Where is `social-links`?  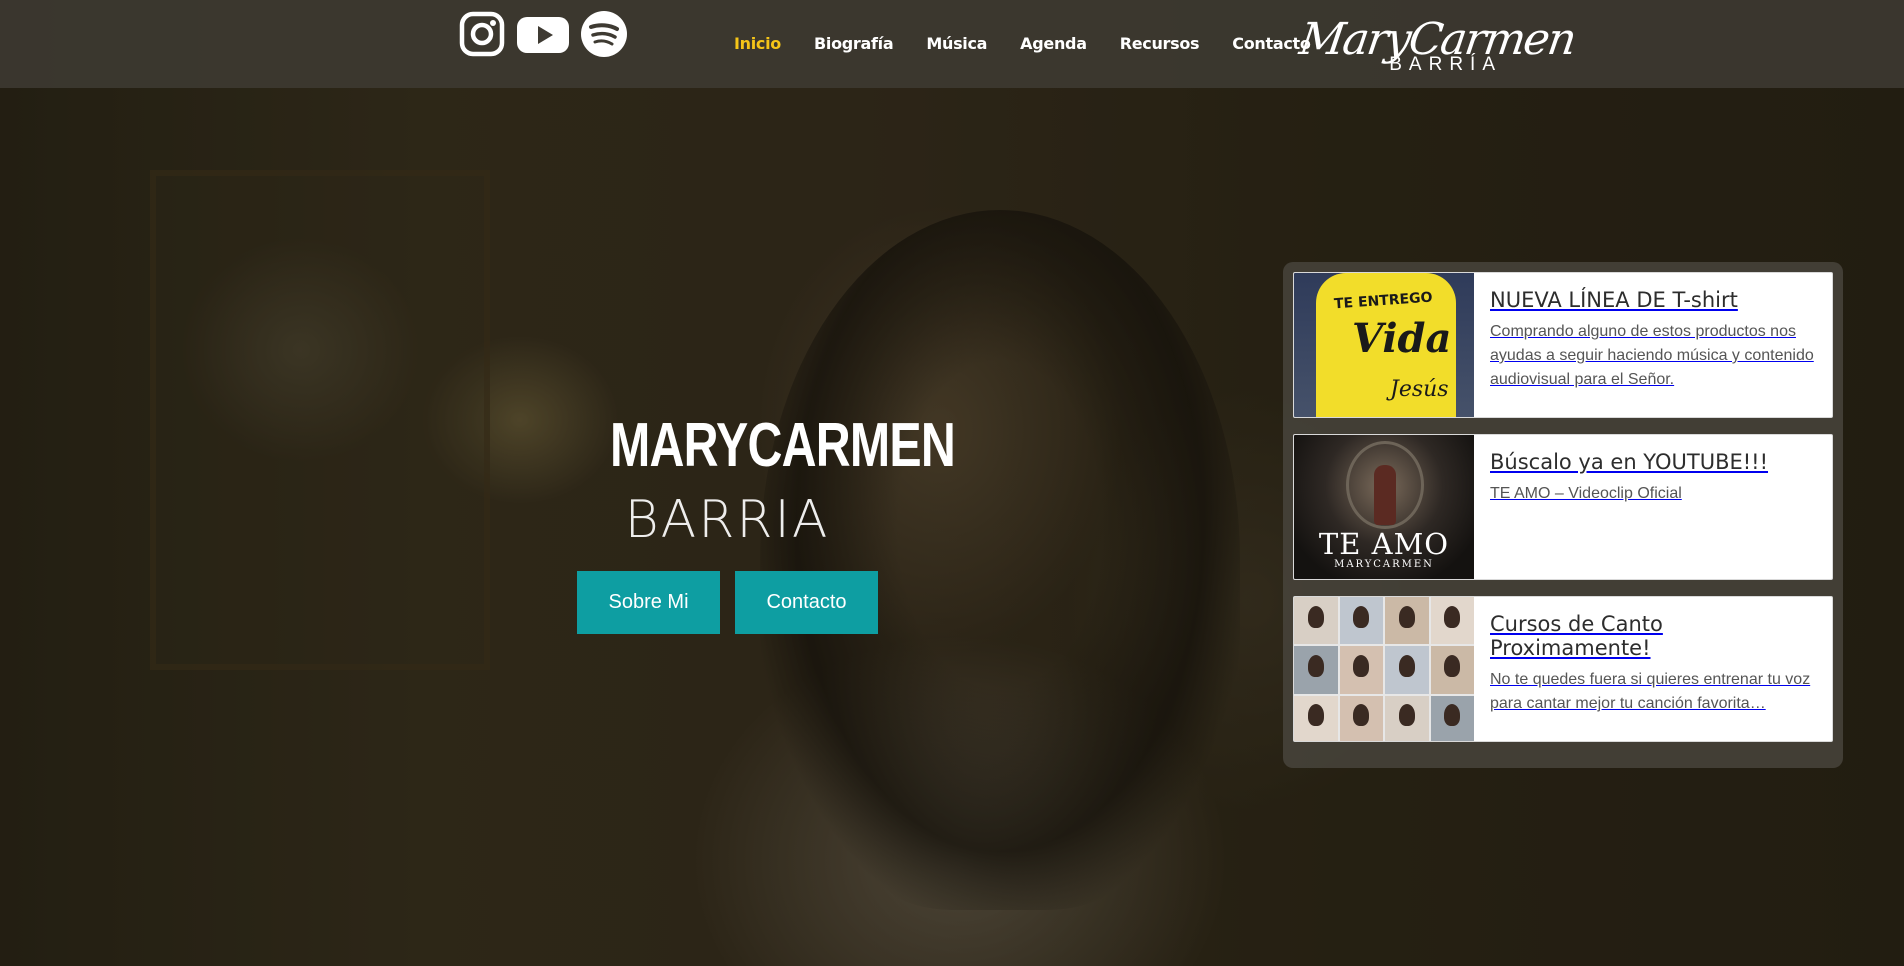
social-links is located at coordinates (543, 34).